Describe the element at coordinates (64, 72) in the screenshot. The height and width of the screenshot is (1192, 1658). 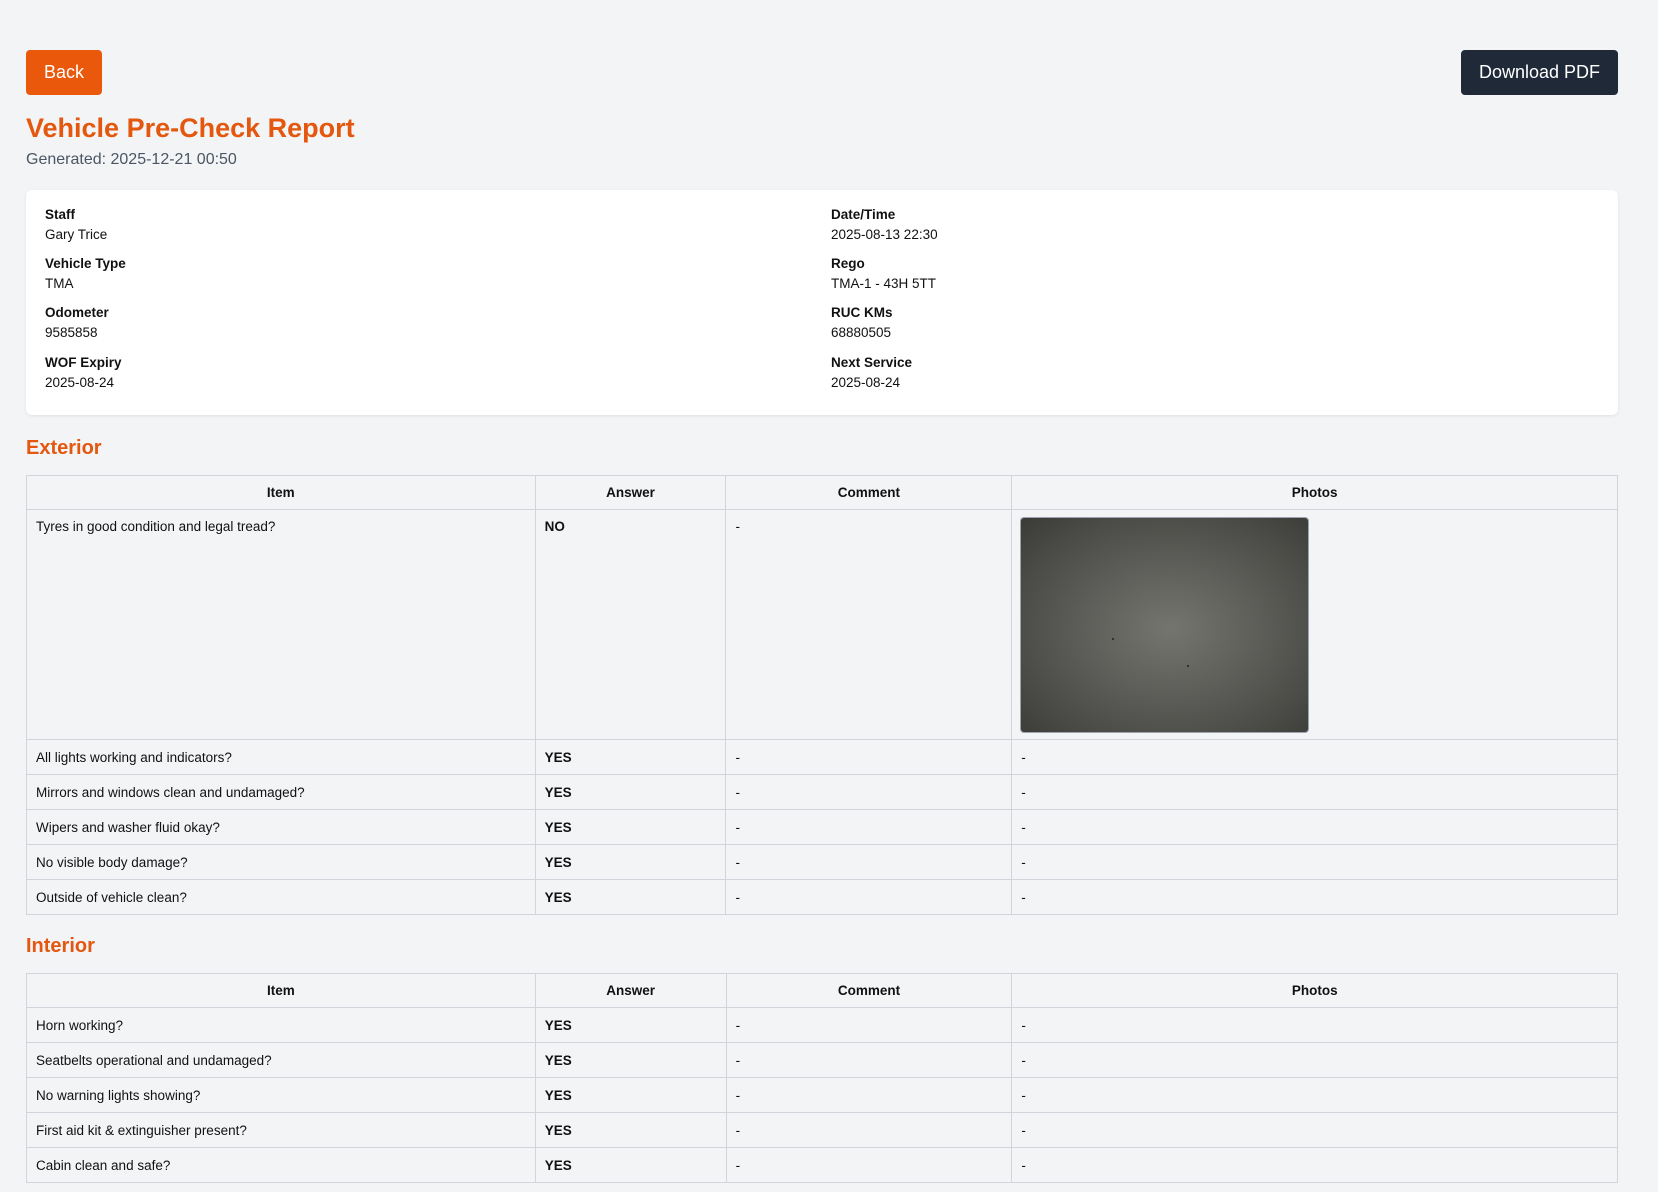
I see `back-button: Back` at that location.